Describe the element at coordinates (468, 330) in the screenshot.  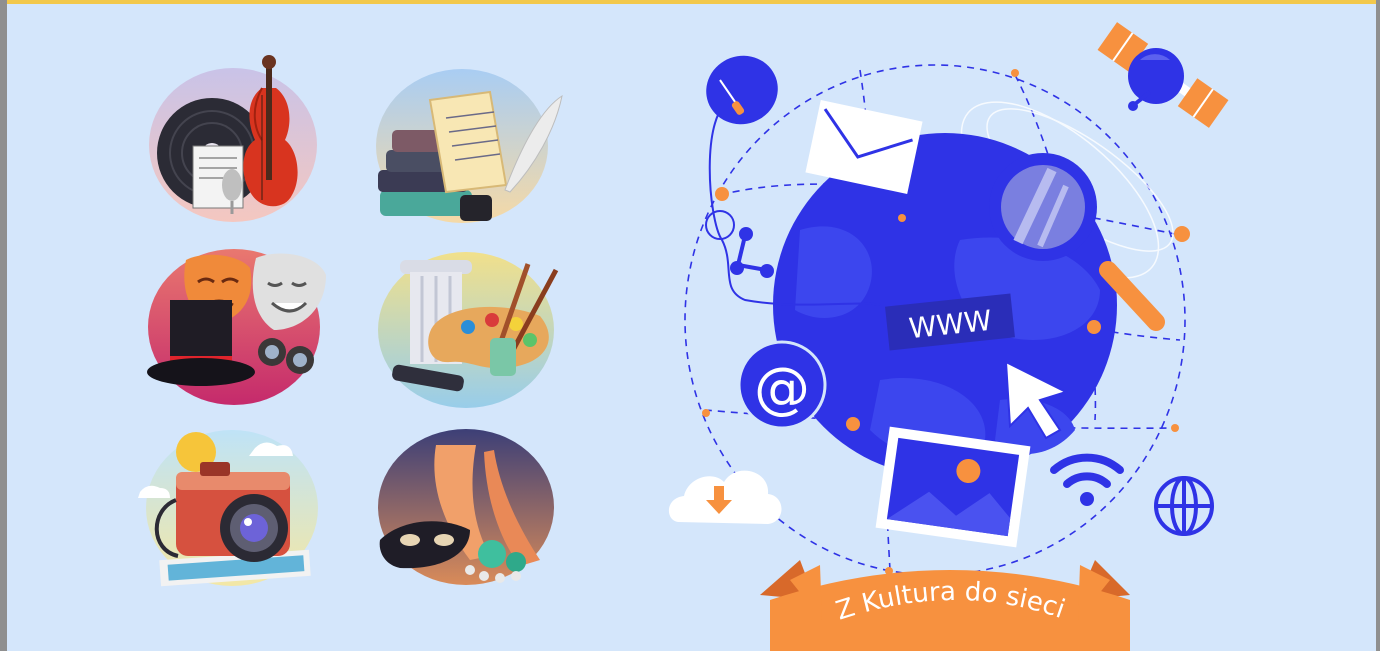
I see `painting-icon` at that location.